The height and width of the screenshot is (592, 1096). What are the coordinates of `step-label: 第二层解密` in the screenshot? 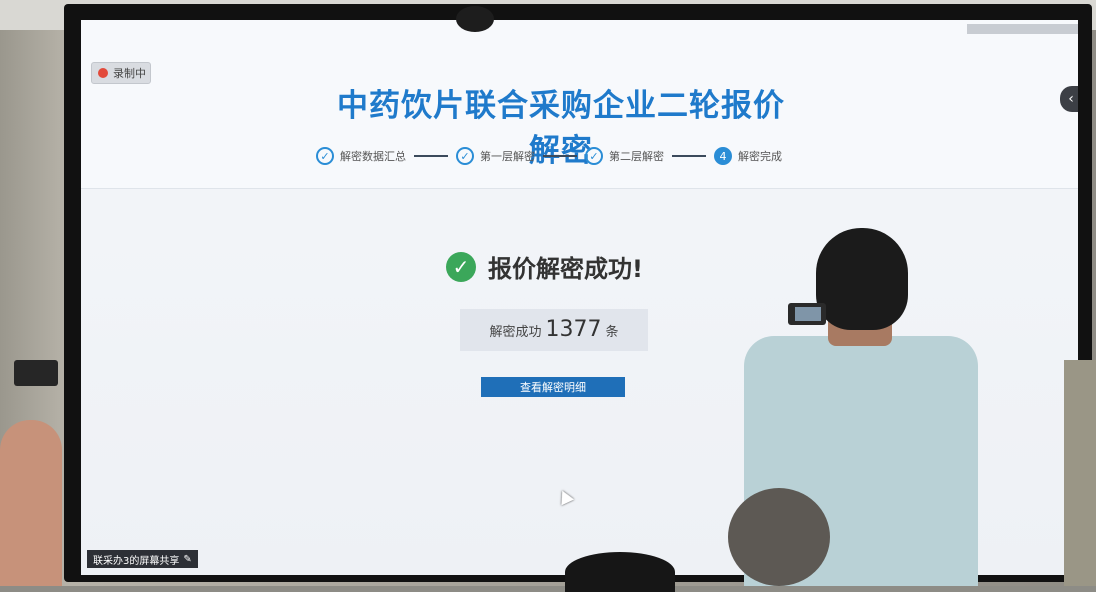 It's located at (636, 156).